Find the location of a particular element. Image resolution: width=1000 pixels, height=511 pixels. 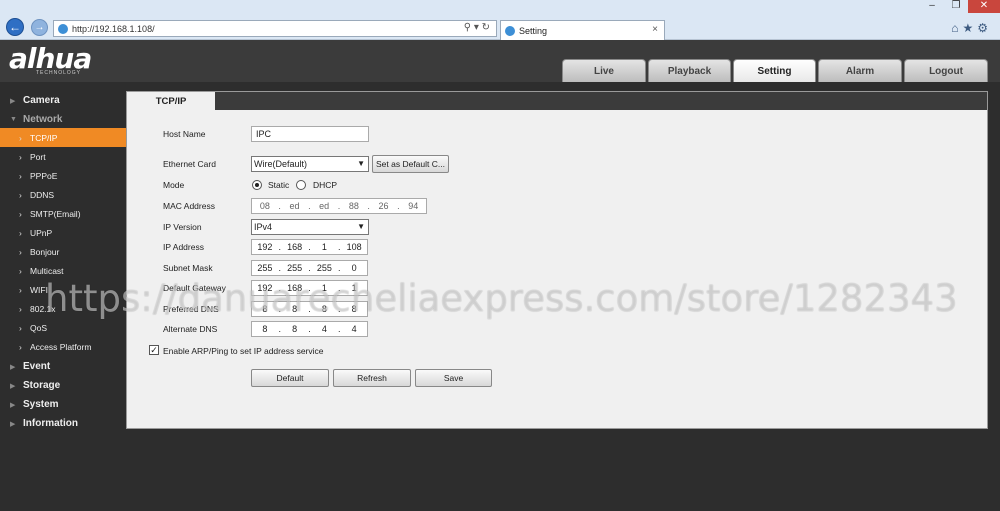

default-gateway-label: Default Gateway is located at coordinates (194, 288).